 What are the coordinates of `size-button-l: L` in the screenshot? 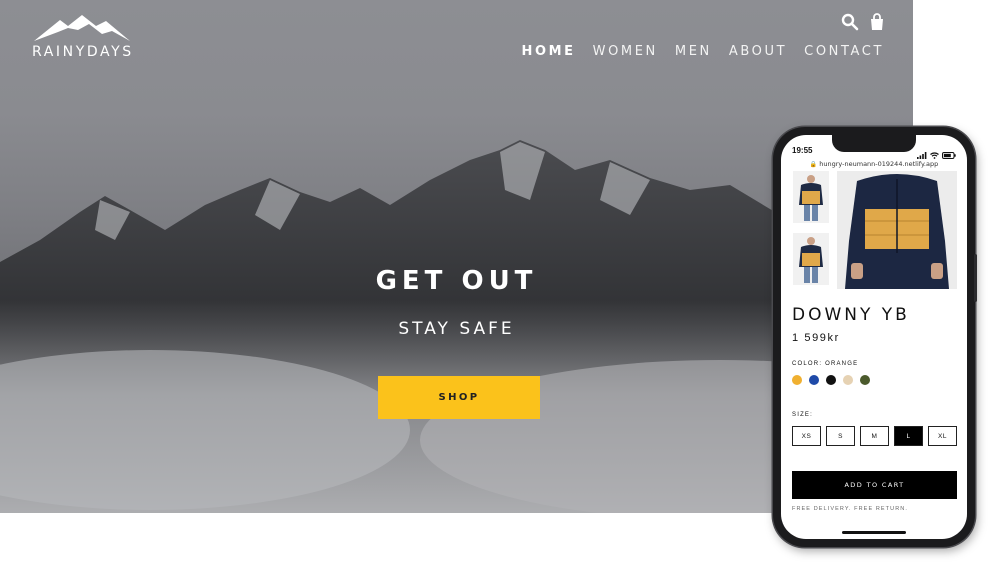 It's located at (908, 436).